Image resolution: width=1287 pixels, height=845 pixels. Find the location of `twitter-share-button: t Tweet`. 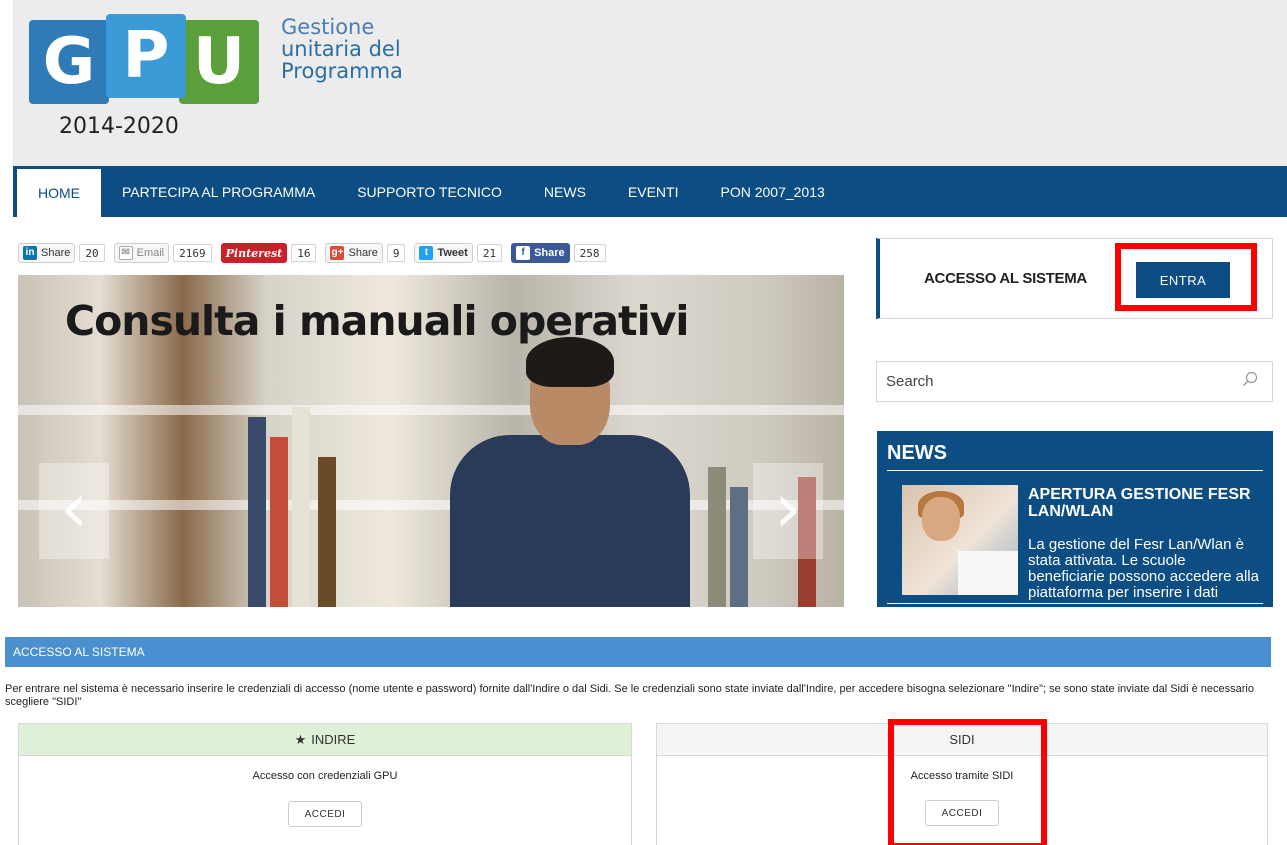

twitter-share-button: t Tweet is located at coordinates (443, 253).